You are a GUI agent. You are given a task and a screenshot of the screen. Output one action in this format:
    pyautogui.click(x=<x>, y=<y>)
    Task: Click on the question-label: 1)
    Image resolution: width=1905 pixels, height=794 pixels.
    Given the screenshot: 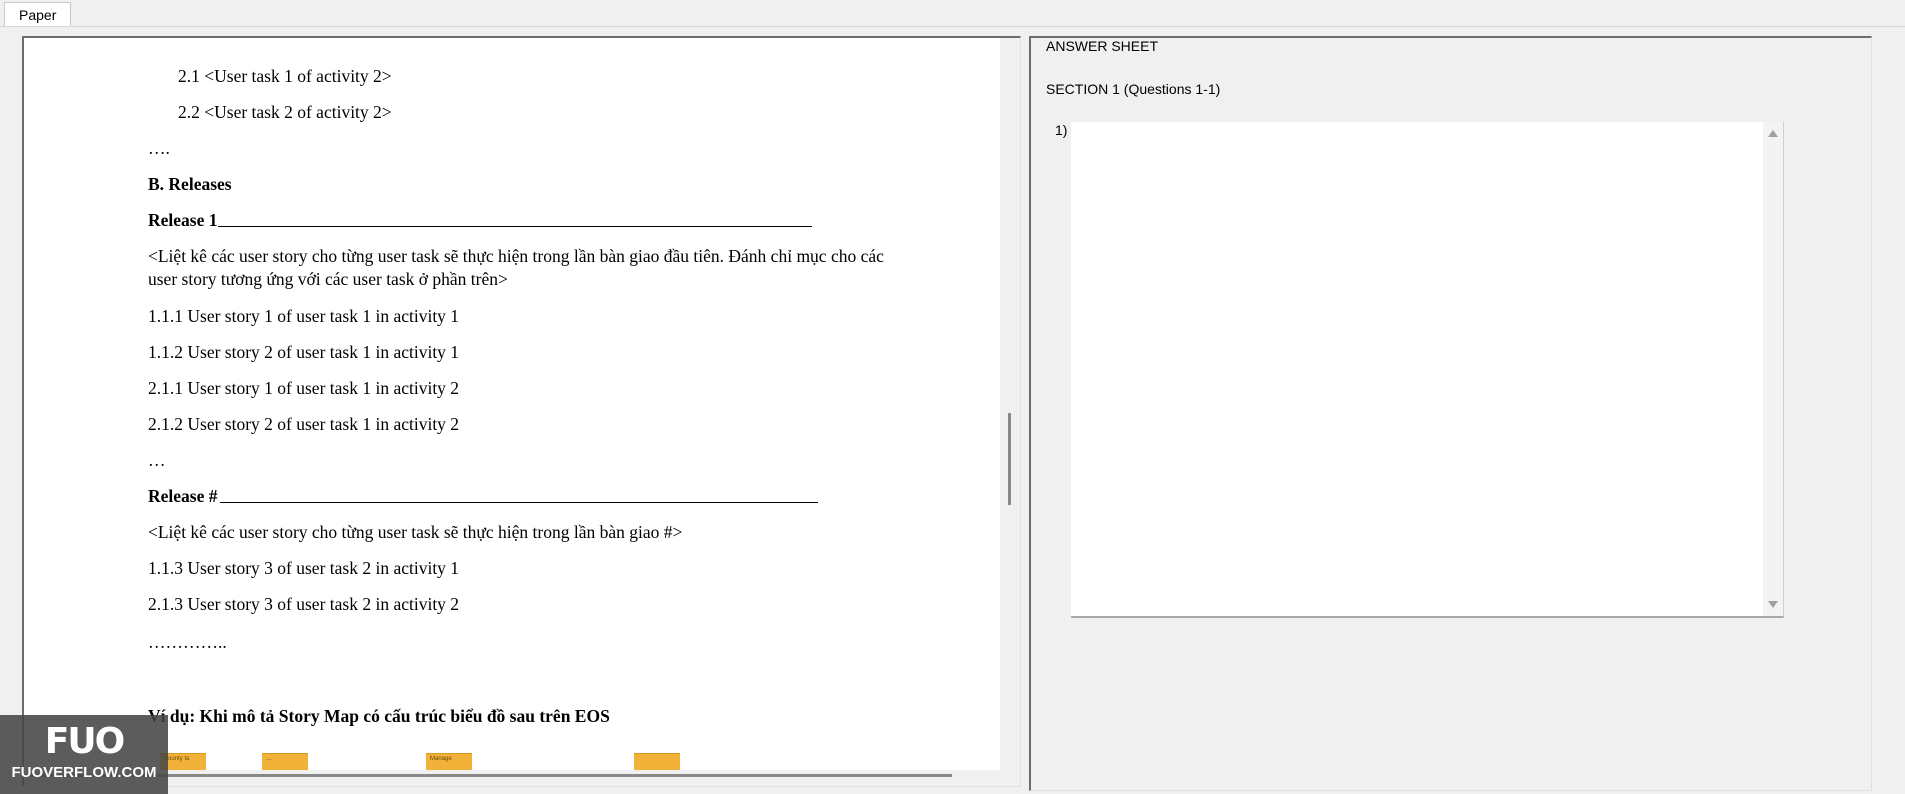 What is the action you would take?
    pyautogui.click(x=1061, y=130)
    